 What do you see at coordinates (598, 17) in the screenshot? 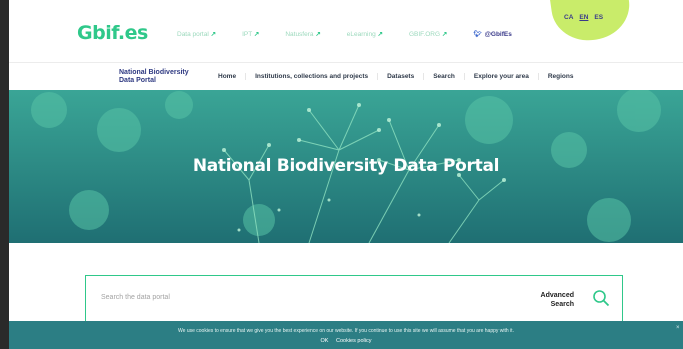
I see `lang-es: ES` at bounding box center [598, 17].